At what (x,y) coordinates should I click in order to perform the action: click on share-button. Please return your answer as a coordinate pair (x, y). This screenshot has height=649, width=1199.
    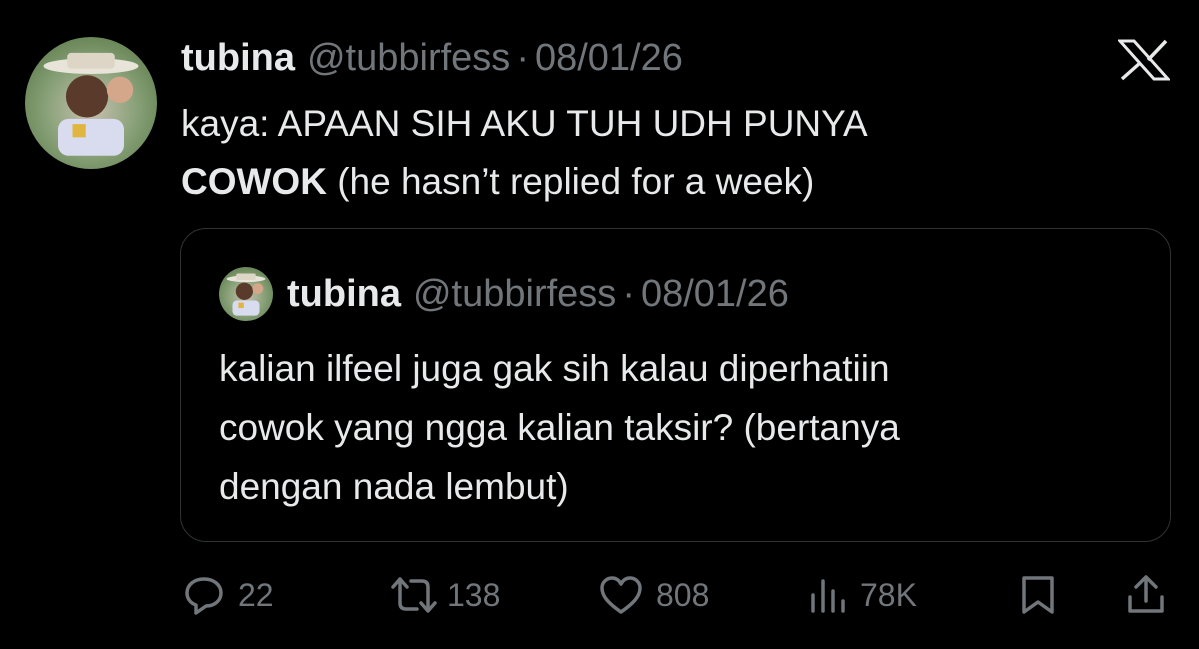
    Looking at the image, I should click on (1146, 595).